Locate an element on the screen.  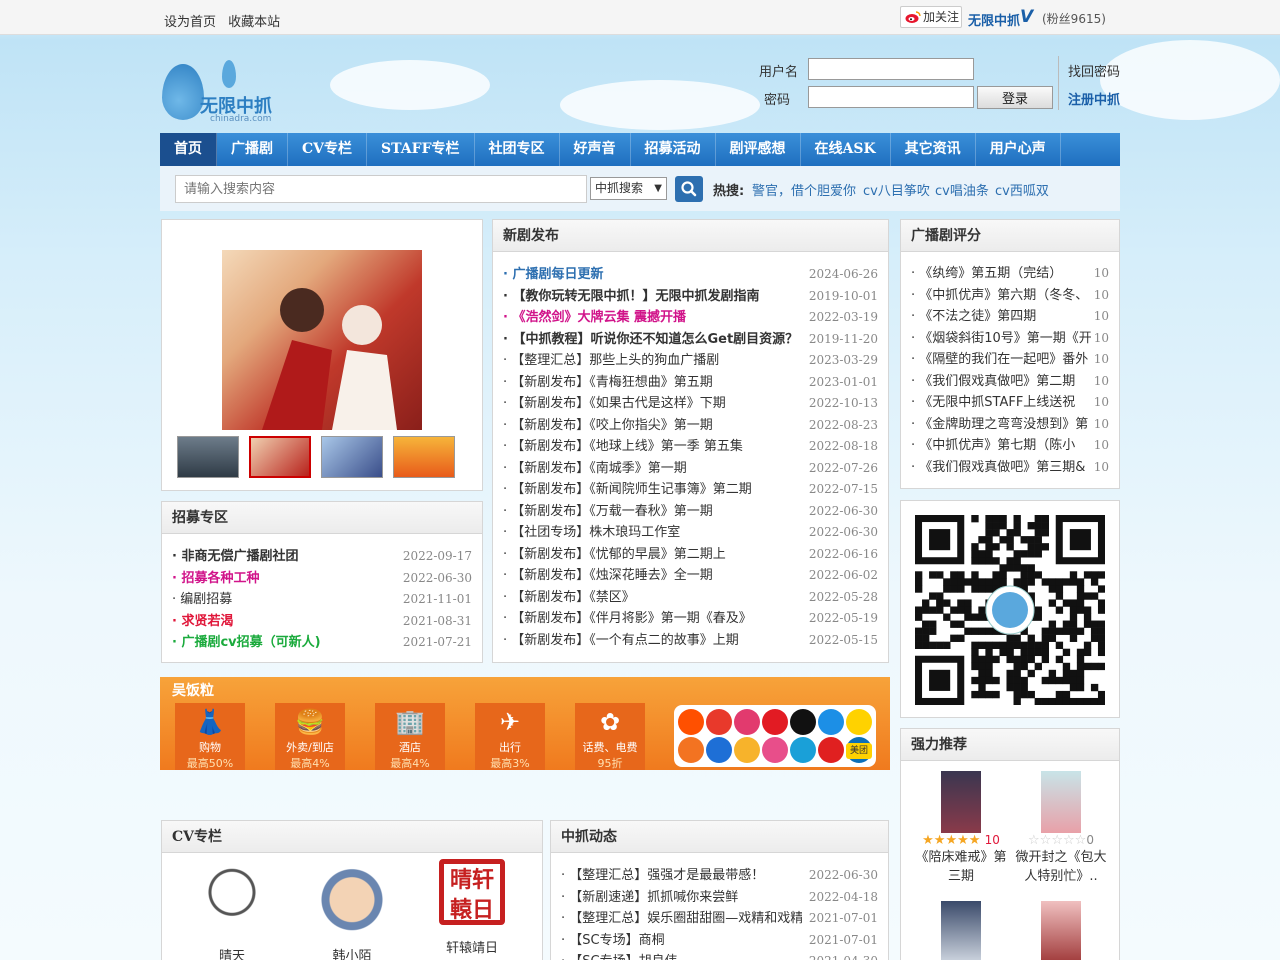
nav-item: 首页 is located at coordinates (188, 149).